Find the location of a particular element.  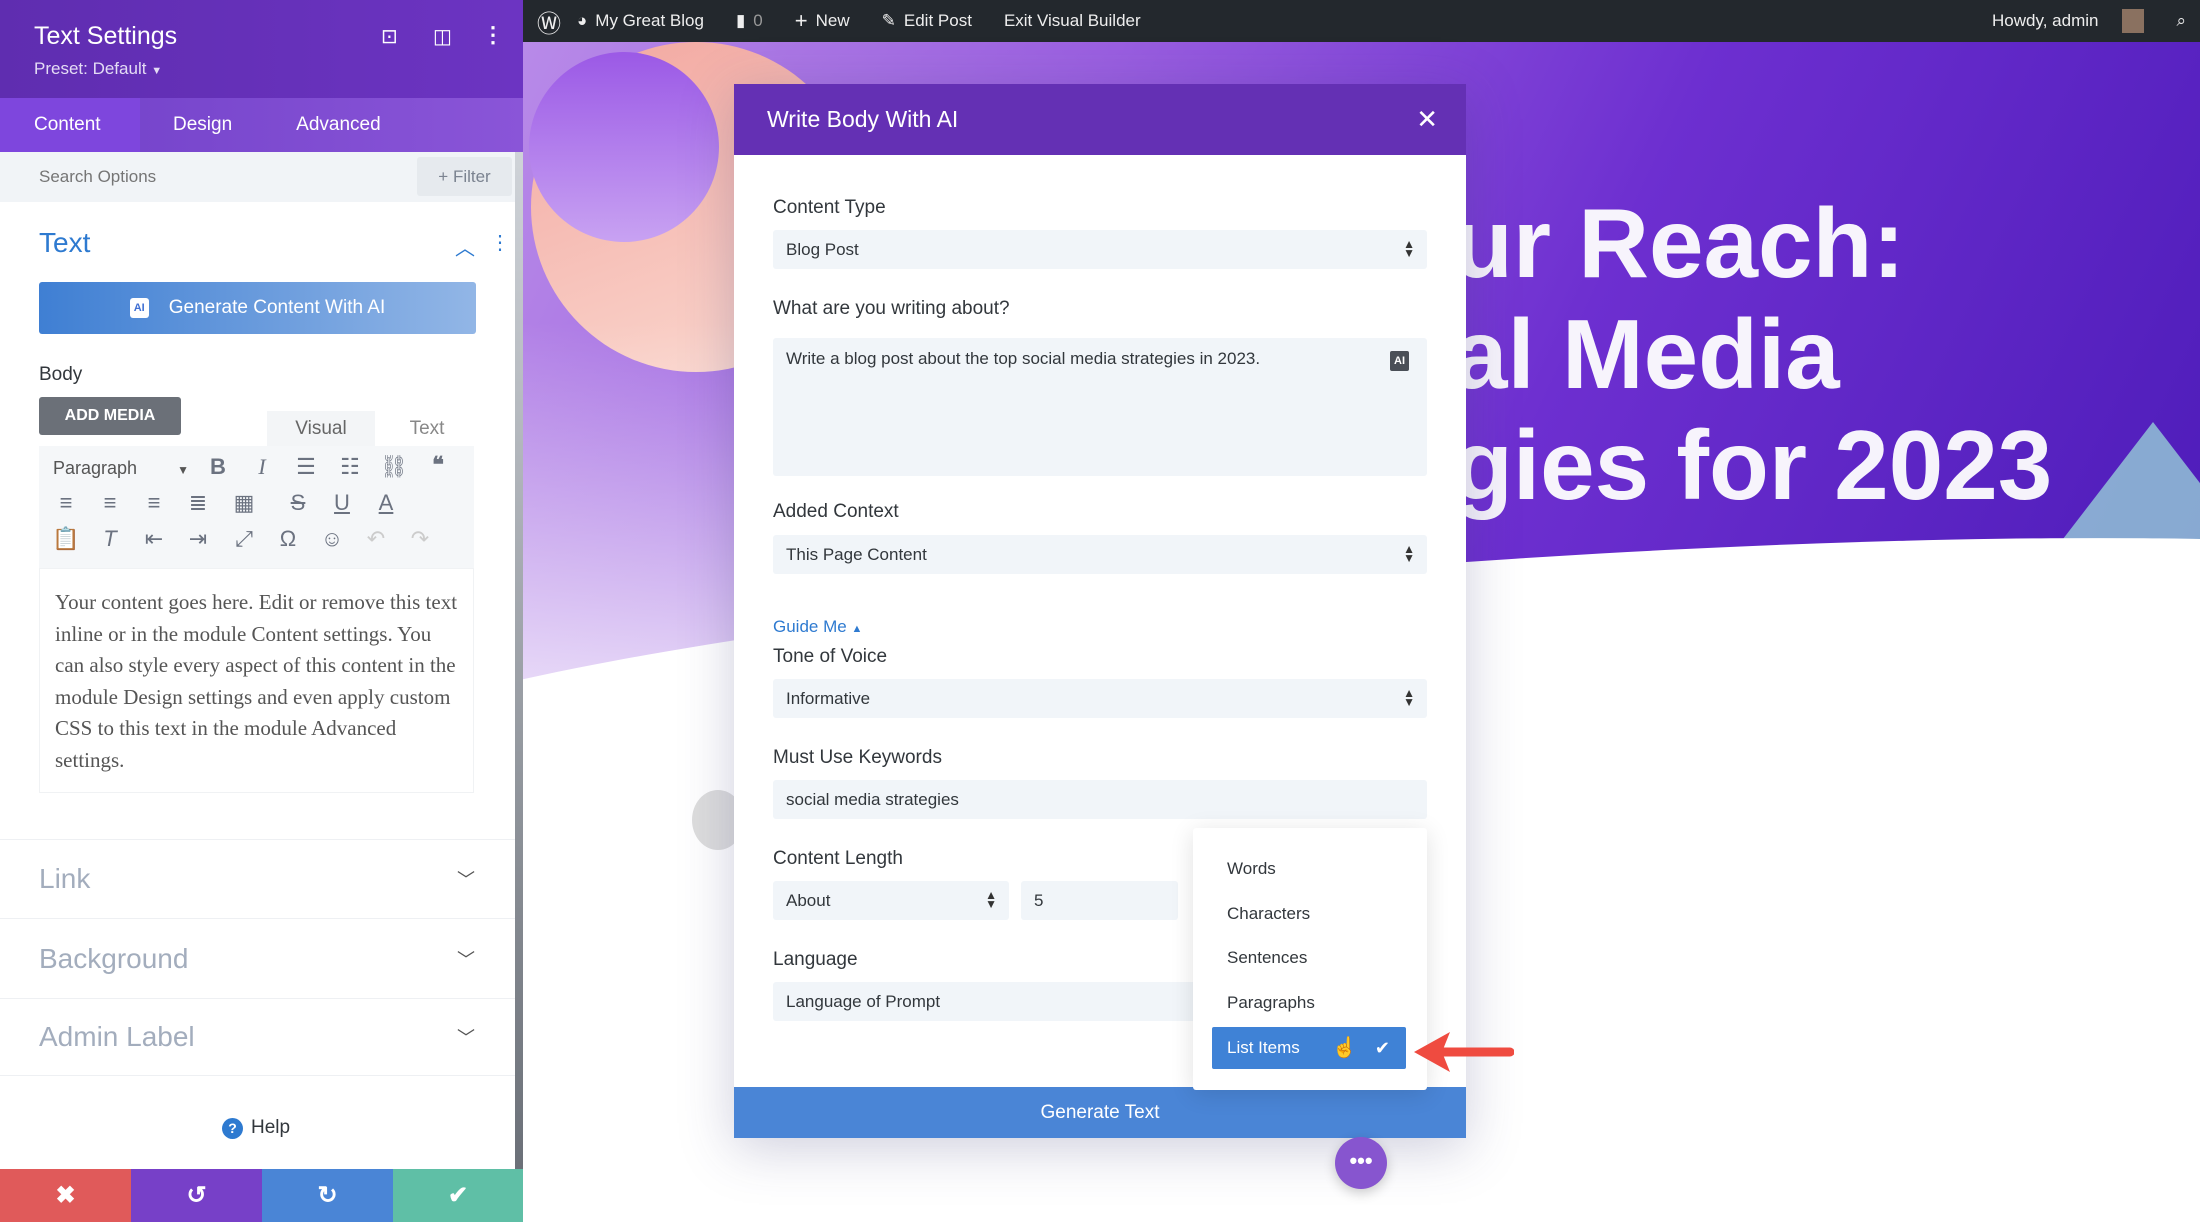

comments-link: ▮ 0 is located at coordinates (757, 21).